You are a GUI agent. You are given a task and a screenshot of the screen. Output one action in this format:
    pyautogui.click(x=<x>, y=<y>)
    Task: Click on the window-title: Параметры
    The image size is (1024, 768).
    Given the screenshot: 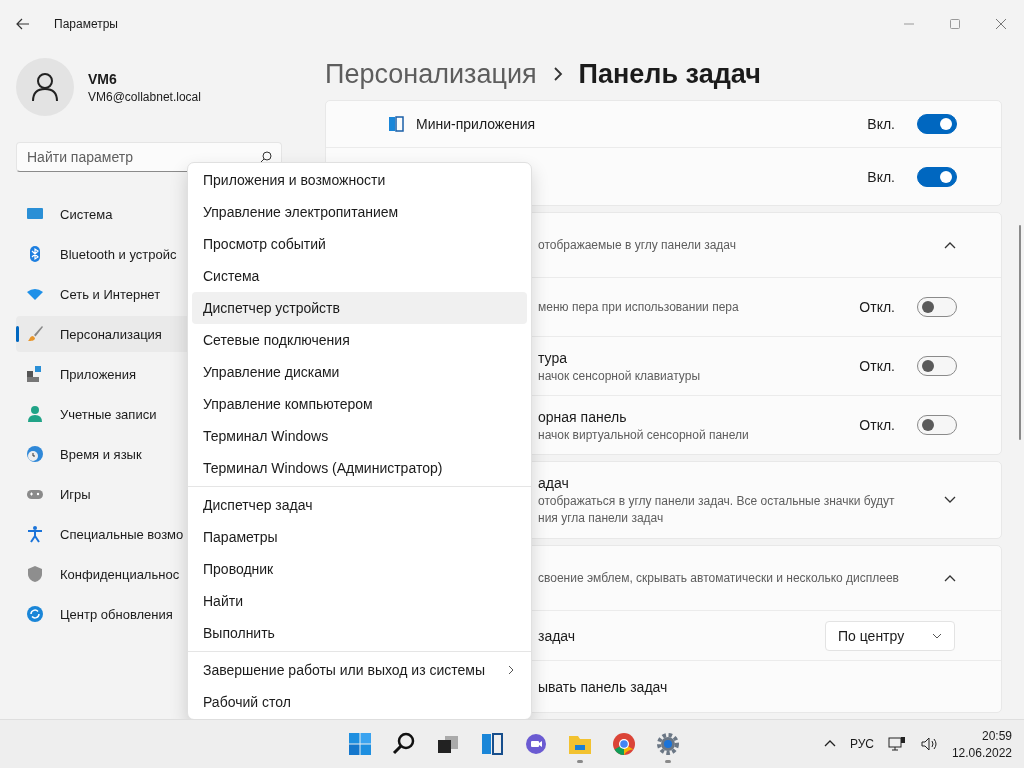 What is the action you would take?
    pyautogui.click(x=86, y=24)
    